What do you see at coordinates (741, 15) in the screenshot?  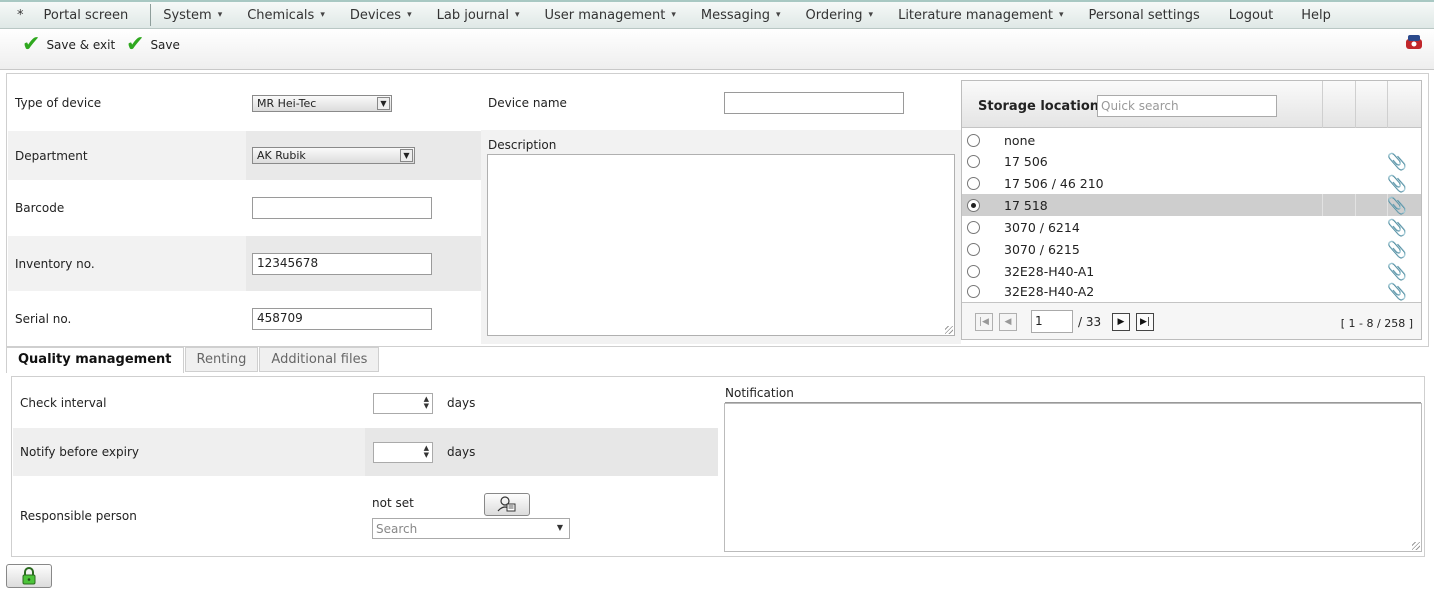 I see `menu-messaging: Messaging ▾` at bounding box center [741, 15].